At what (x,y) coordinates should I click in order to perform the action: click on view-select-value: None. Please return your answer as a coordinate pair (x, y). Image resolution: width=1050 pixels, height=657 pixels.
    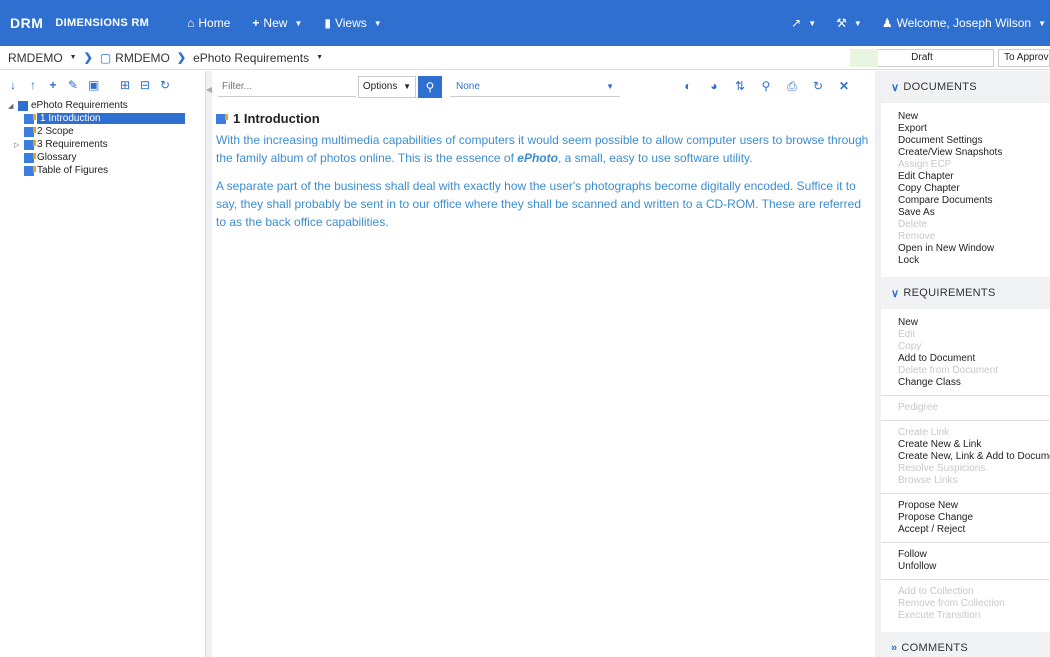
    Looking at the image, I should click on (468, 86).